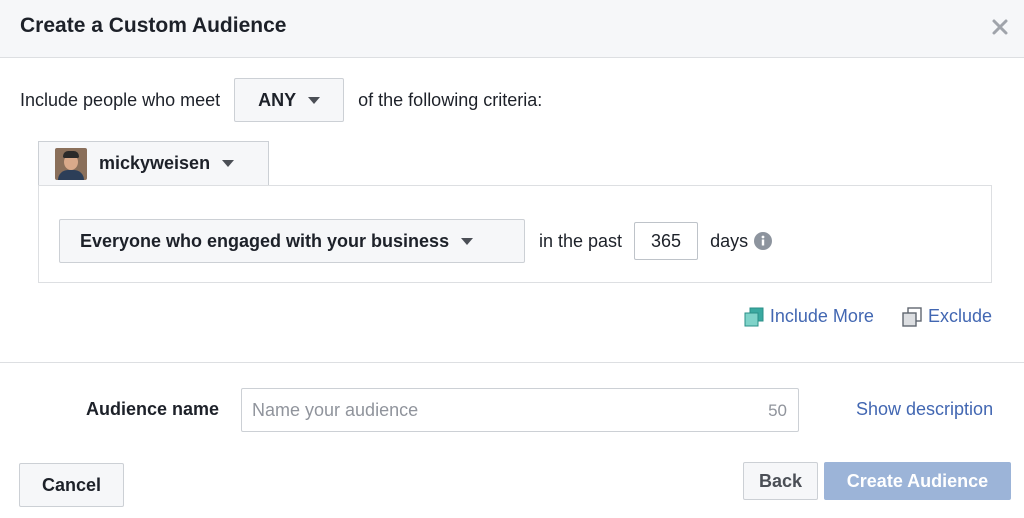  Describe the element at coordinates (153, 25) in the screenshot. I see `dialog-title: Create a Custom Audience` at that location.